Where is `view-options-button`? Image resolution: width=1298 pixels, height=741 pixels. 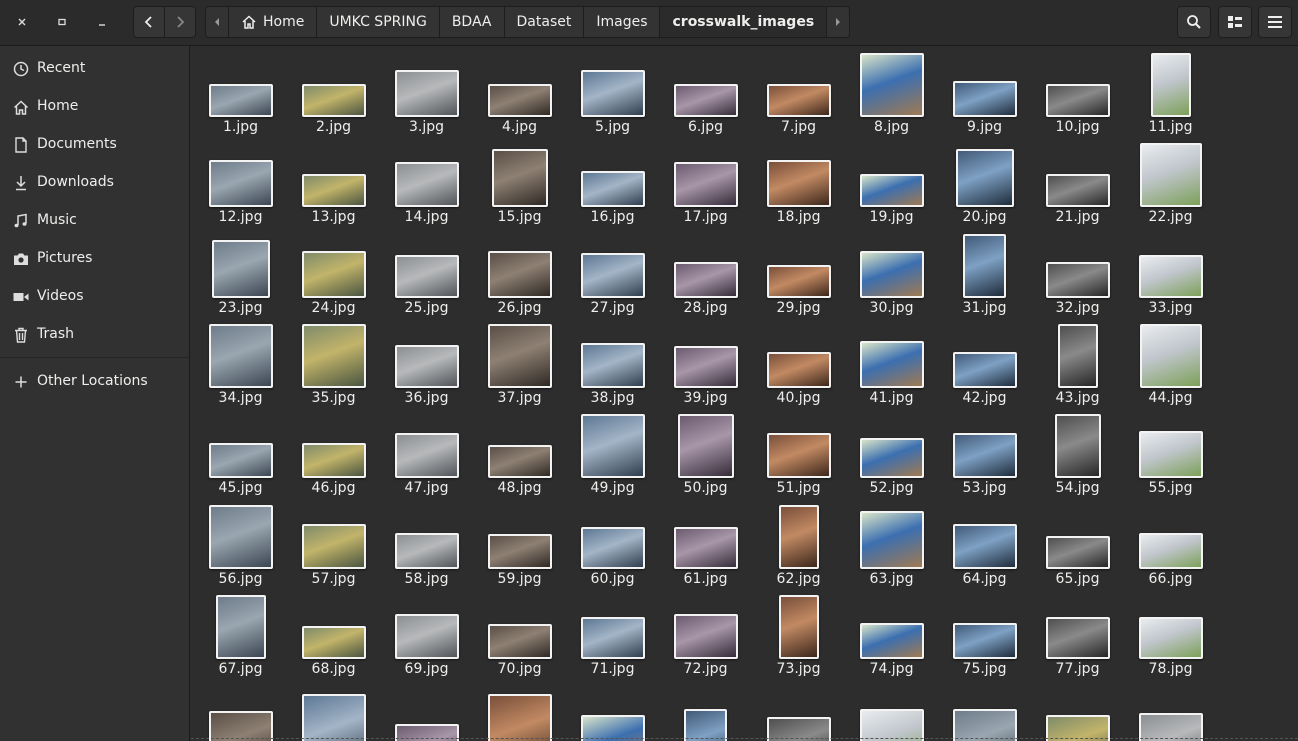 view-options-button is located at coordinates (1235, 22).